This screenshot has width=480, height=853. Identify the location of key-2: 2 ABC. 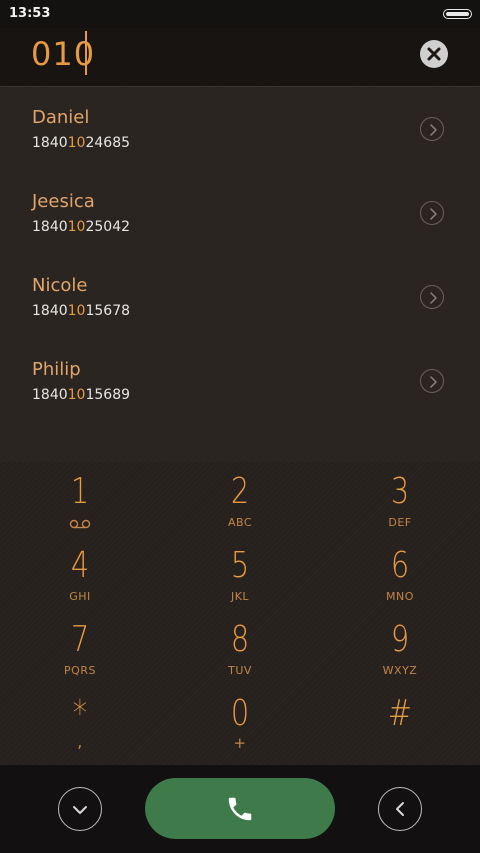
(240, 499).